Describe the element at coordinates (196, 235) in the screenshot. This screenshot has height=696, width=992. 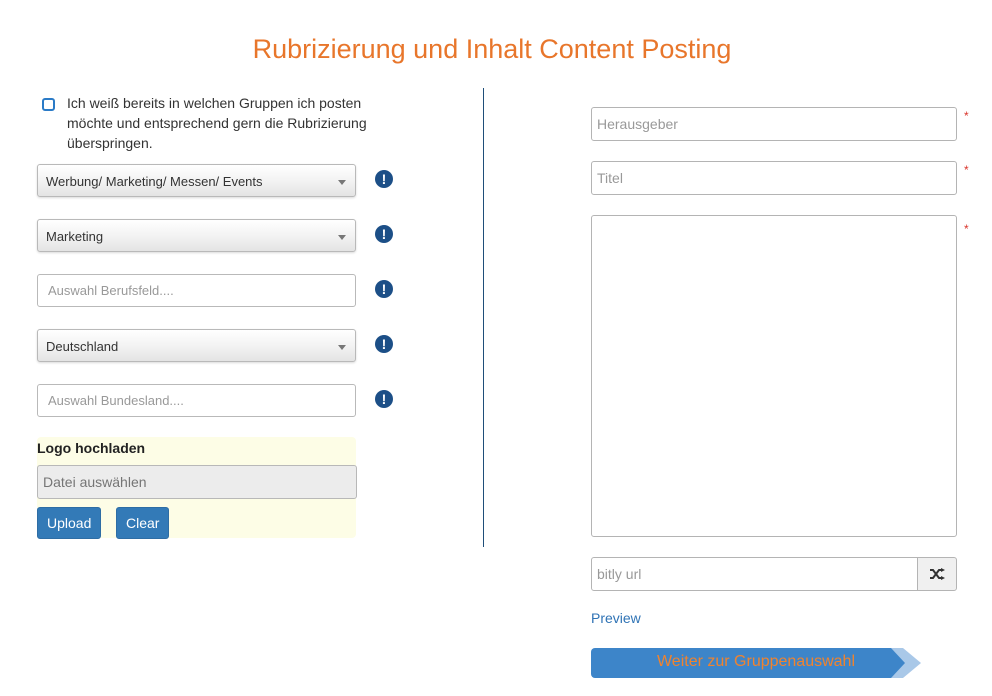
I see `subcategory-select: Marketing` at that location.